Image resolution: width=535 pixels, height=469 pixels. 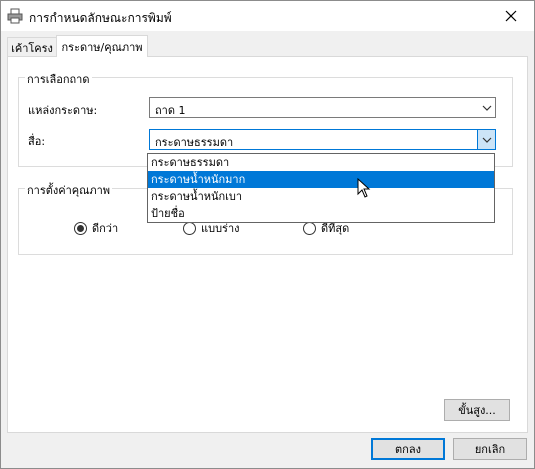 What do you see at coordinates (322, 139) in the screenshot?
I see `media-select: กระดาษธรรมดา` at bounding box center [322, 139].